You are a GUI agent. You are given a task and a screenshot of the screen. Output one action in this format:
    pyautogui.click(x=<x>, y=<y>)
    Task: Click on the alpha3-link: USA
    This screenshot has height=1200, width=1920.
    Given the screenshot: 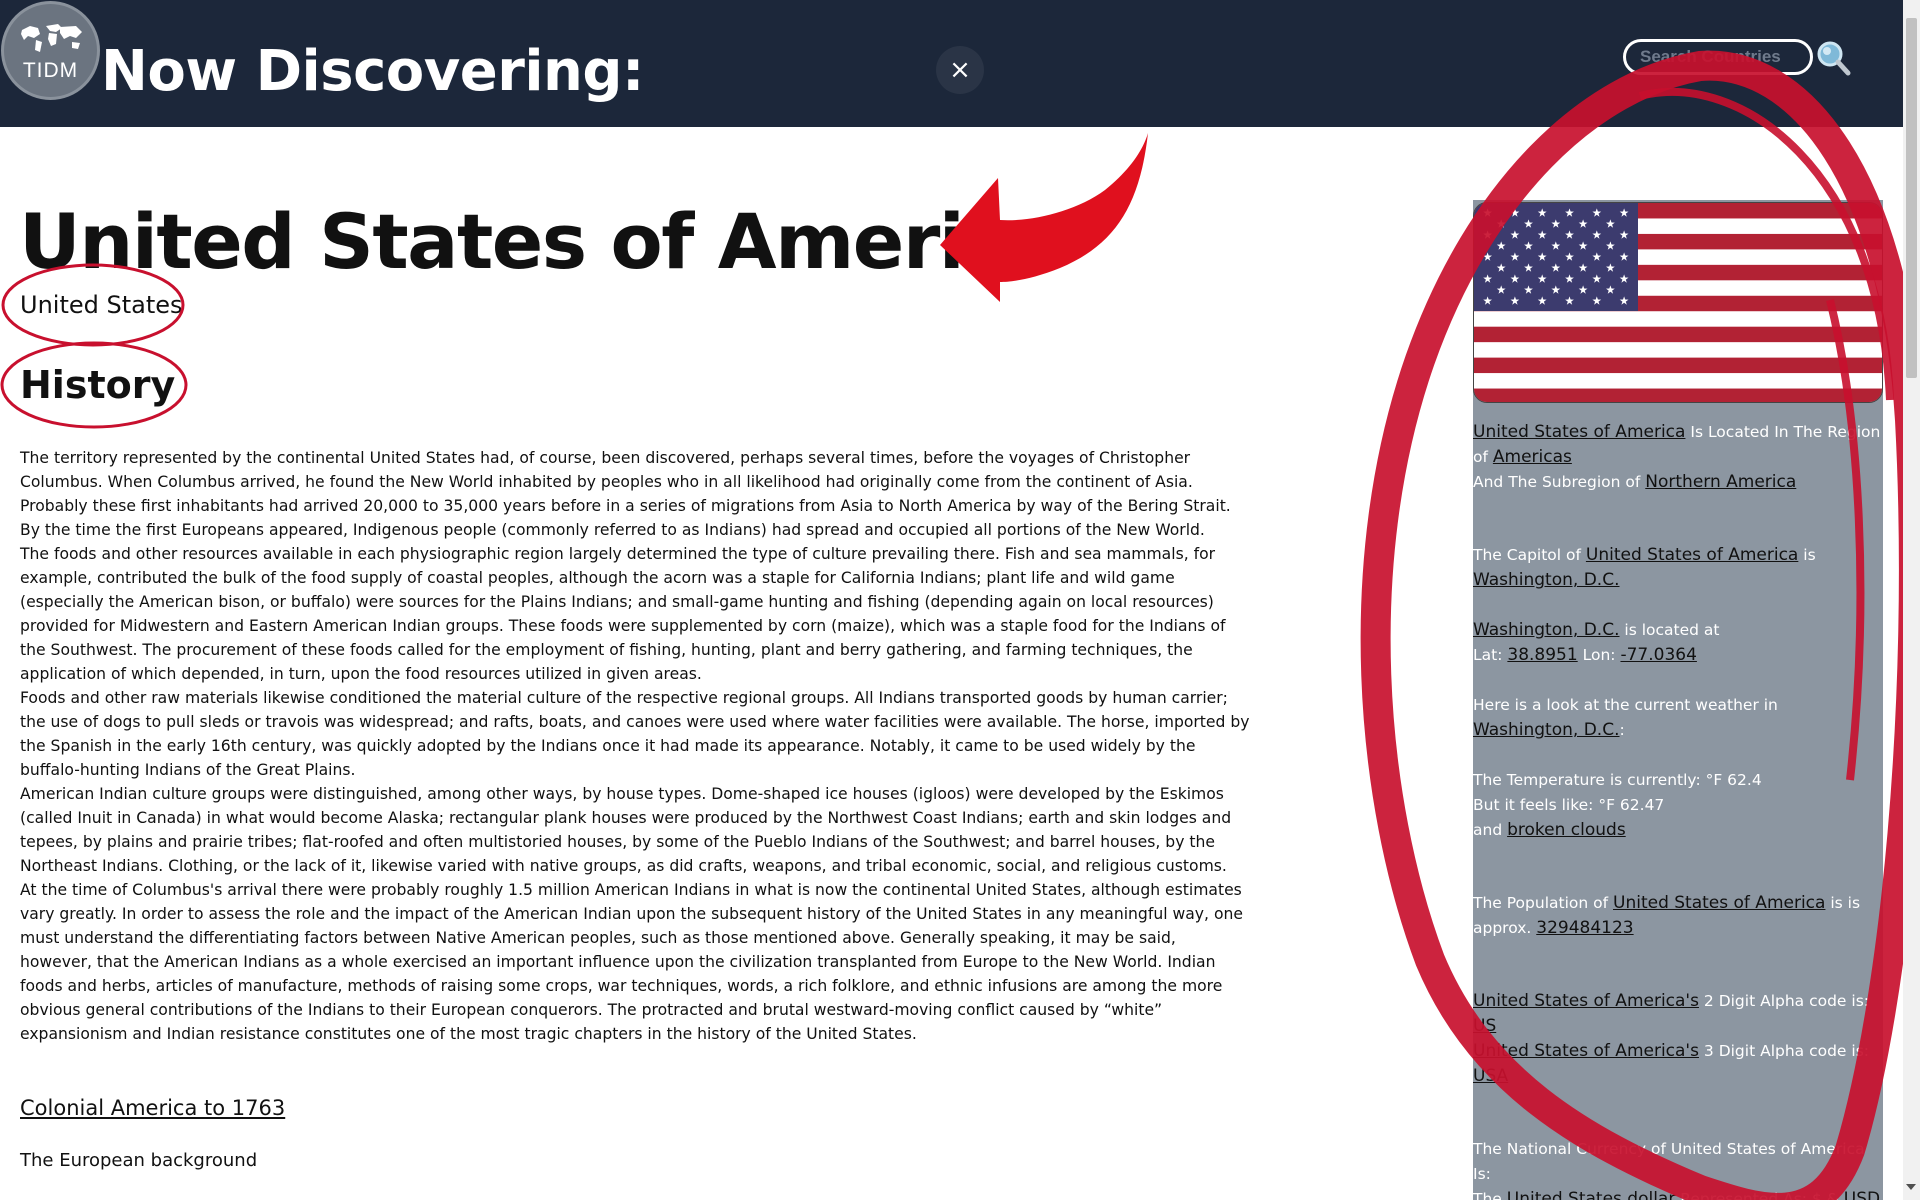 What is the action you would take?
    pyautogui.click(x=1490, y=1076)
    